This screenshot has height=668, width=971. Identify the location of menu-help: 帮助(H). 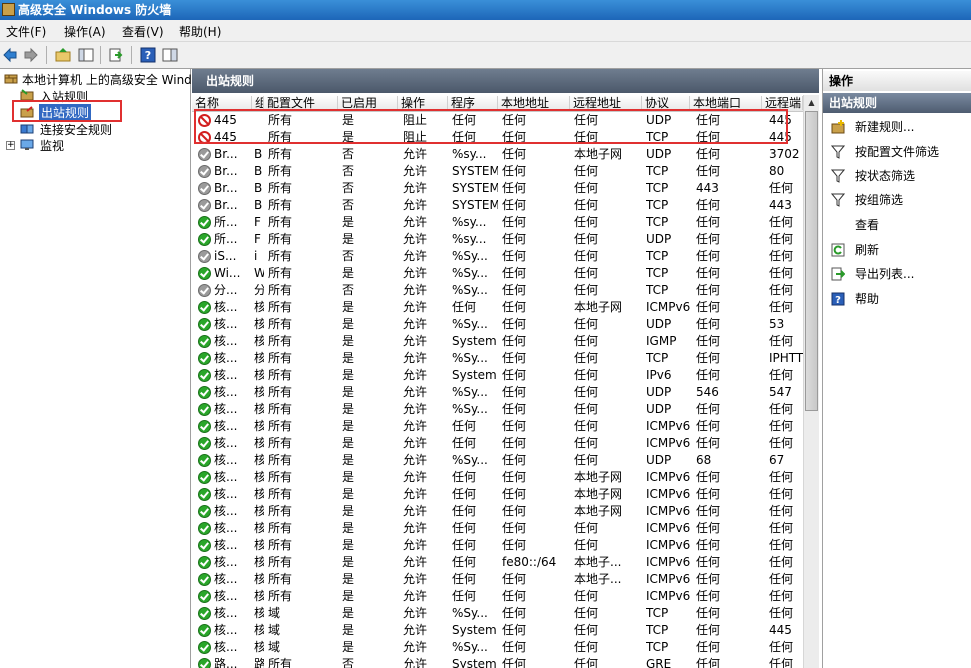
(200, 31).